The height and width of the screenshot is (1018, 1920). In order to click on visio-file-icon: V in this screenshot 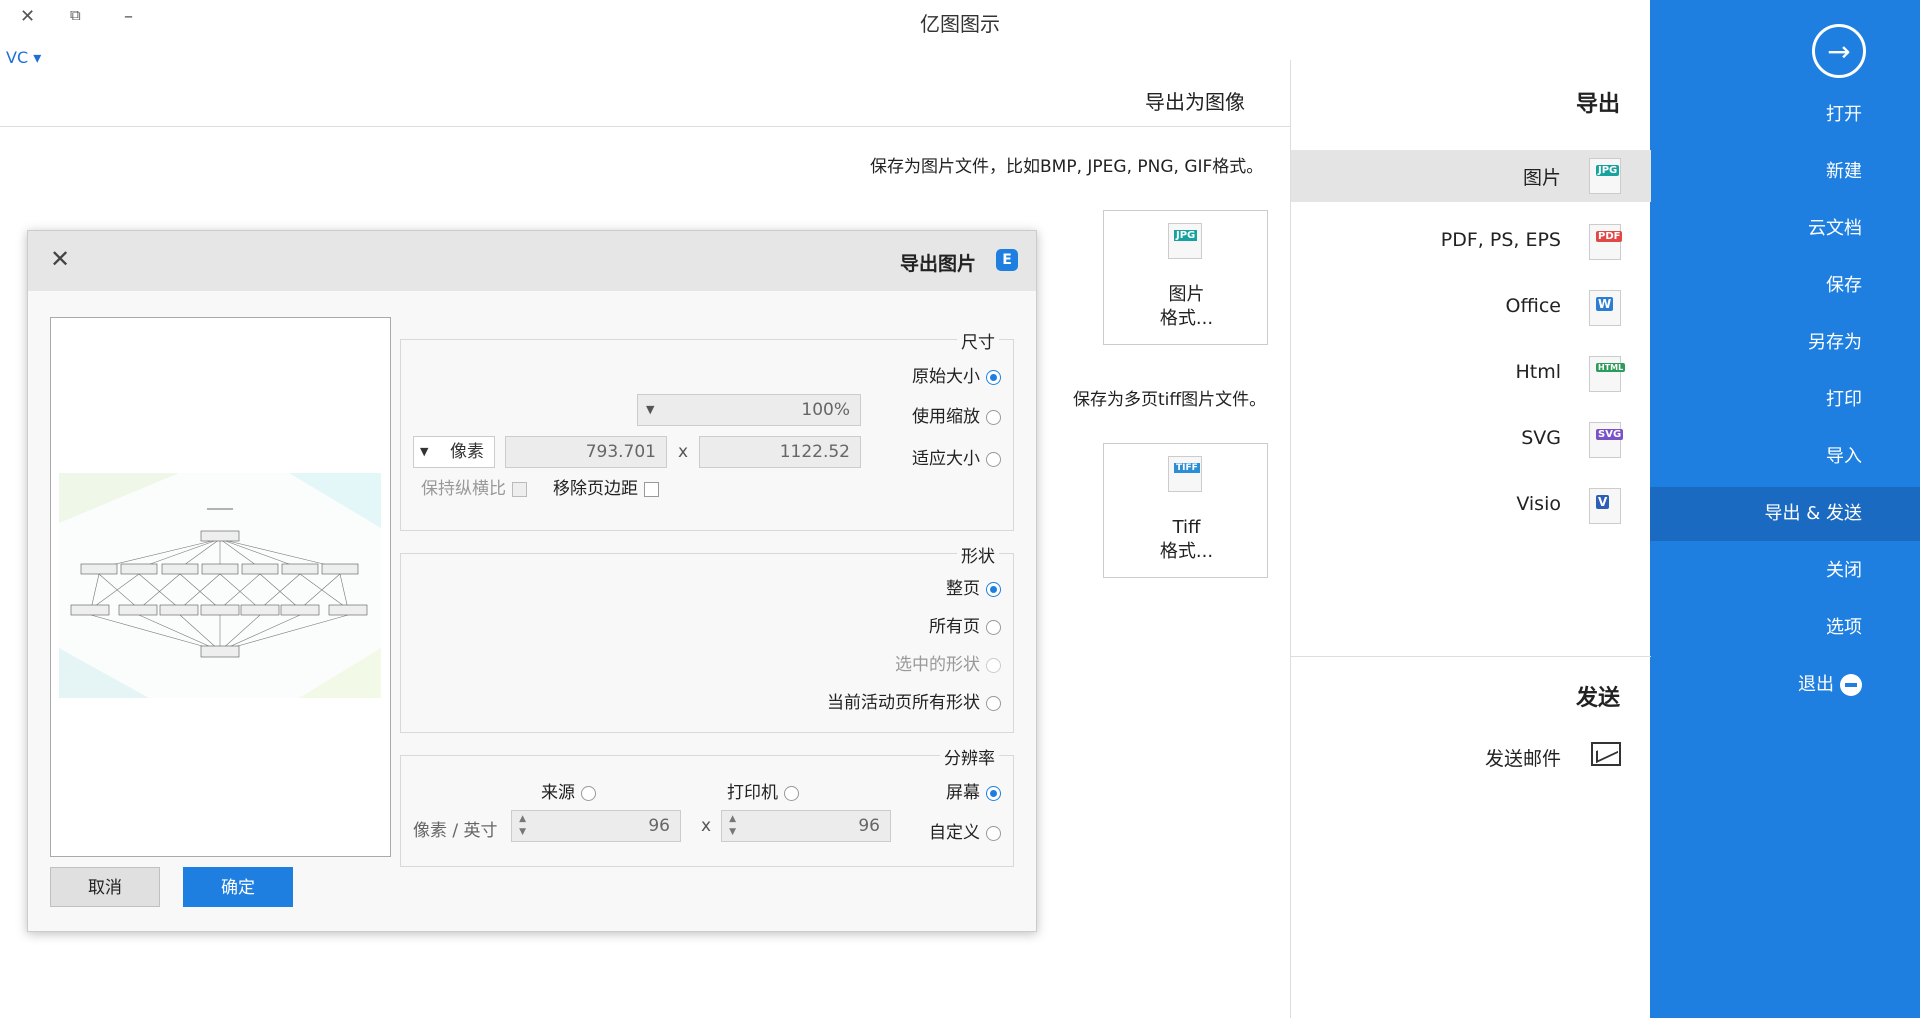, I will do `click(1605, 506)`.